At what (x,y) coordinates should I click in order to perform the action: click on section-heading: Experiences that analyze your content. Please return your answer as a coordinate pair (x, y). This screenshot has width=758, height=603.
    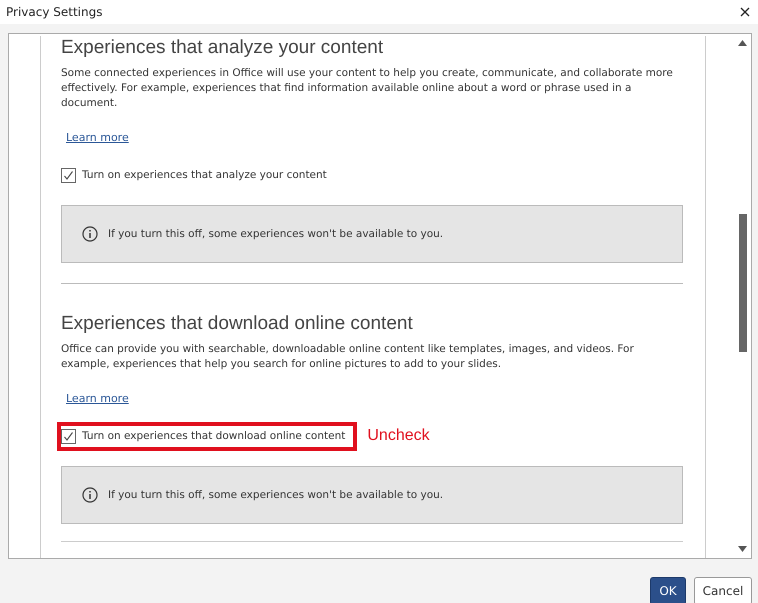
    Looking at the image, I should click on (222, 48).